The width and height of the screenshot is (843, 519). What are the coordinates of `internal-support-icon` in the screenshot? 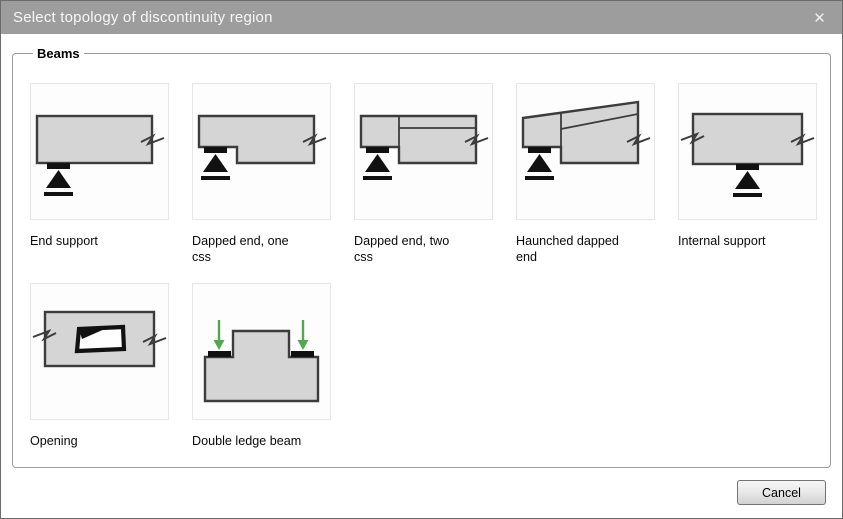 It's located at (747, 154).